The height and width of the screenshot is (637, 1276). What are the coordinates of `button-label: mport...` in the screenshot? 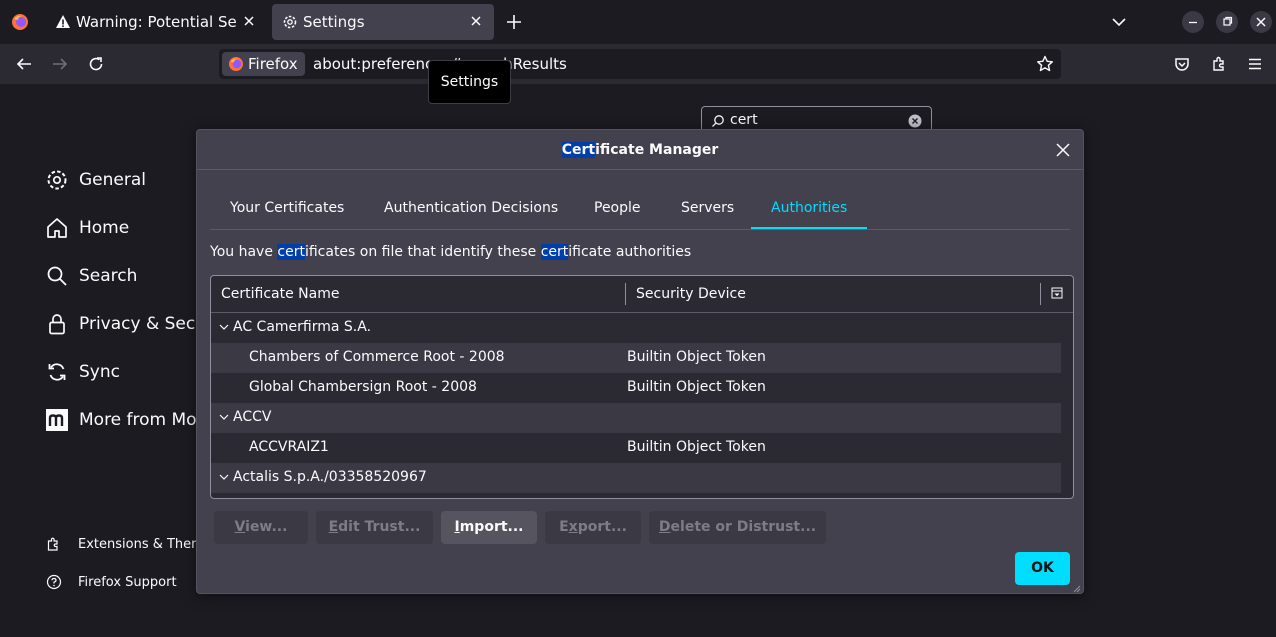 It's located at (491, 527).